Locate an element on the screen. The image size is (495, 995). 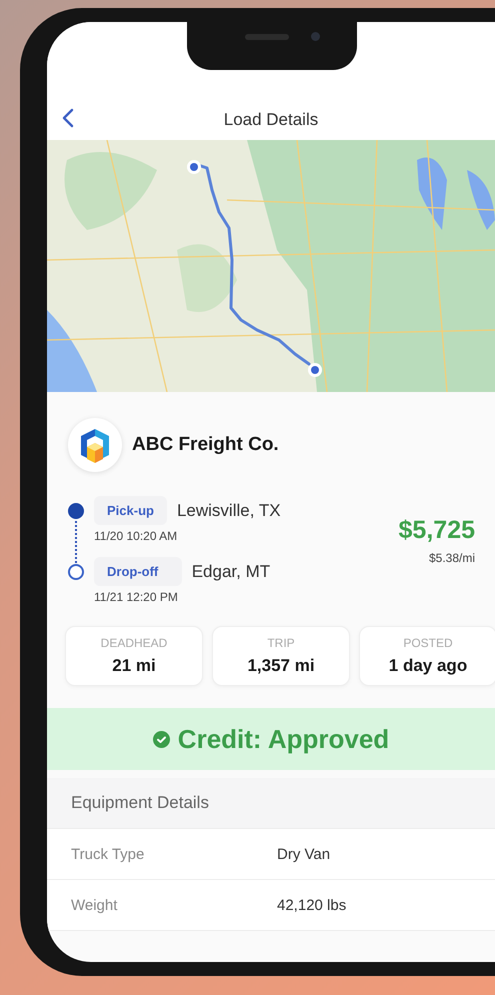
stat-value: 21 mi is located at coordinates (134, 666).